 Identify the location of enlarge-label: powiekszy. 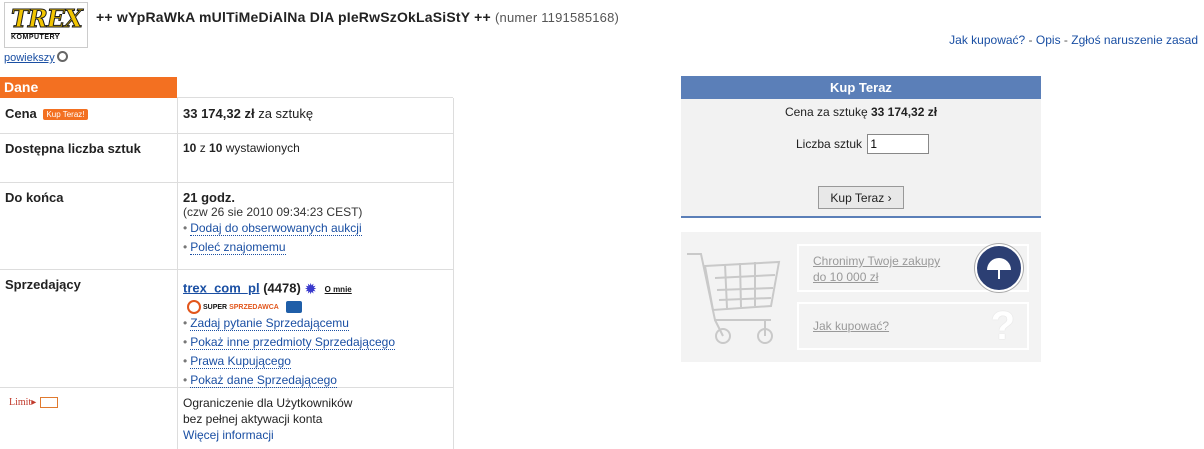
(29, 58).